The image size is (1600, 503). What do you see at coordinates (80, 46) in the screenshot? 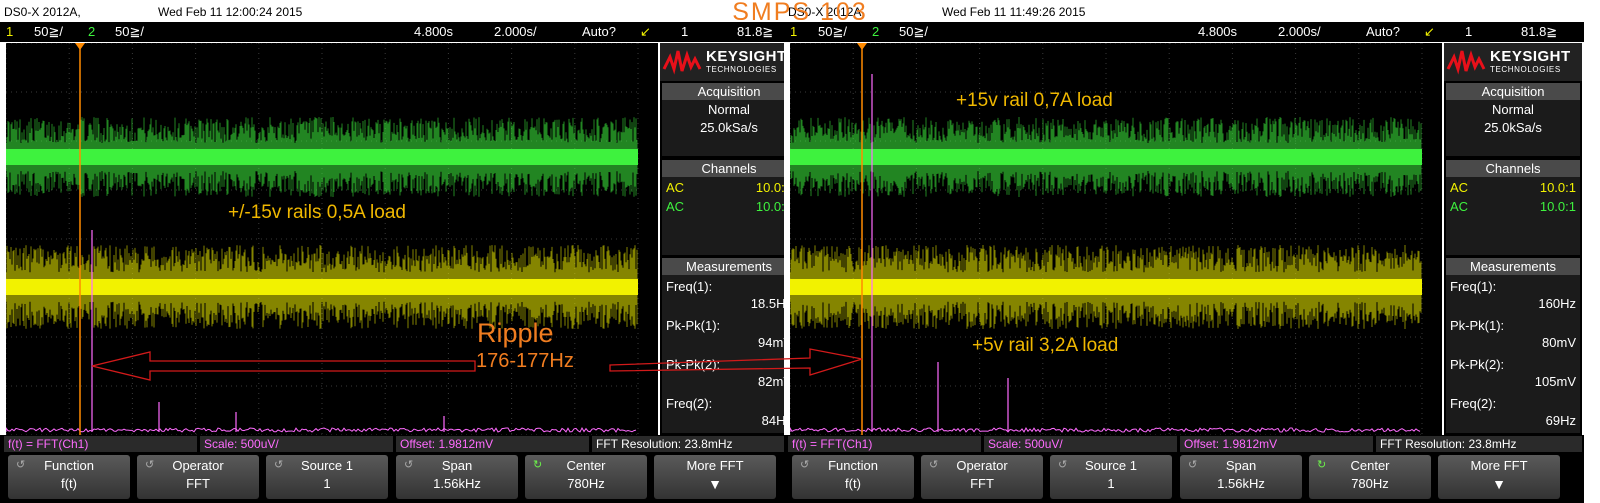
I see `trigger-position-icon` at bounding box center [80, 46].